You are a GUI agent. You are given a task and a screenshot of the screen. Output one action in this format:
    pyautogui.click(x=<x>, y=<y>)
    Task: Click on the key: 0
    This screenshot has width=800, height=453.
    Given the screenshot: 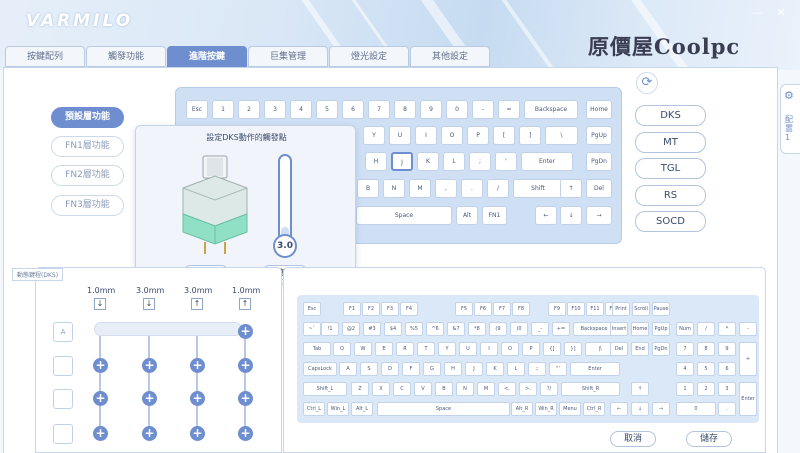 What is the action you would take?
    pyautogui.click(x=457, y=109)
    